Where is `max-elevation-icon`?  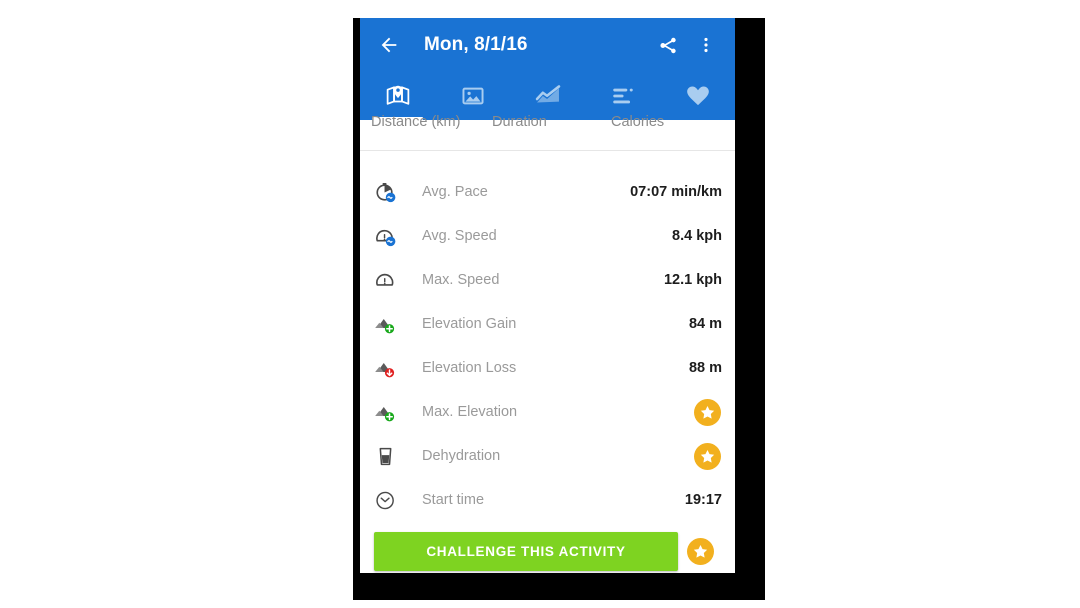
max-elevation-icon is located at coordinates (391, 412).